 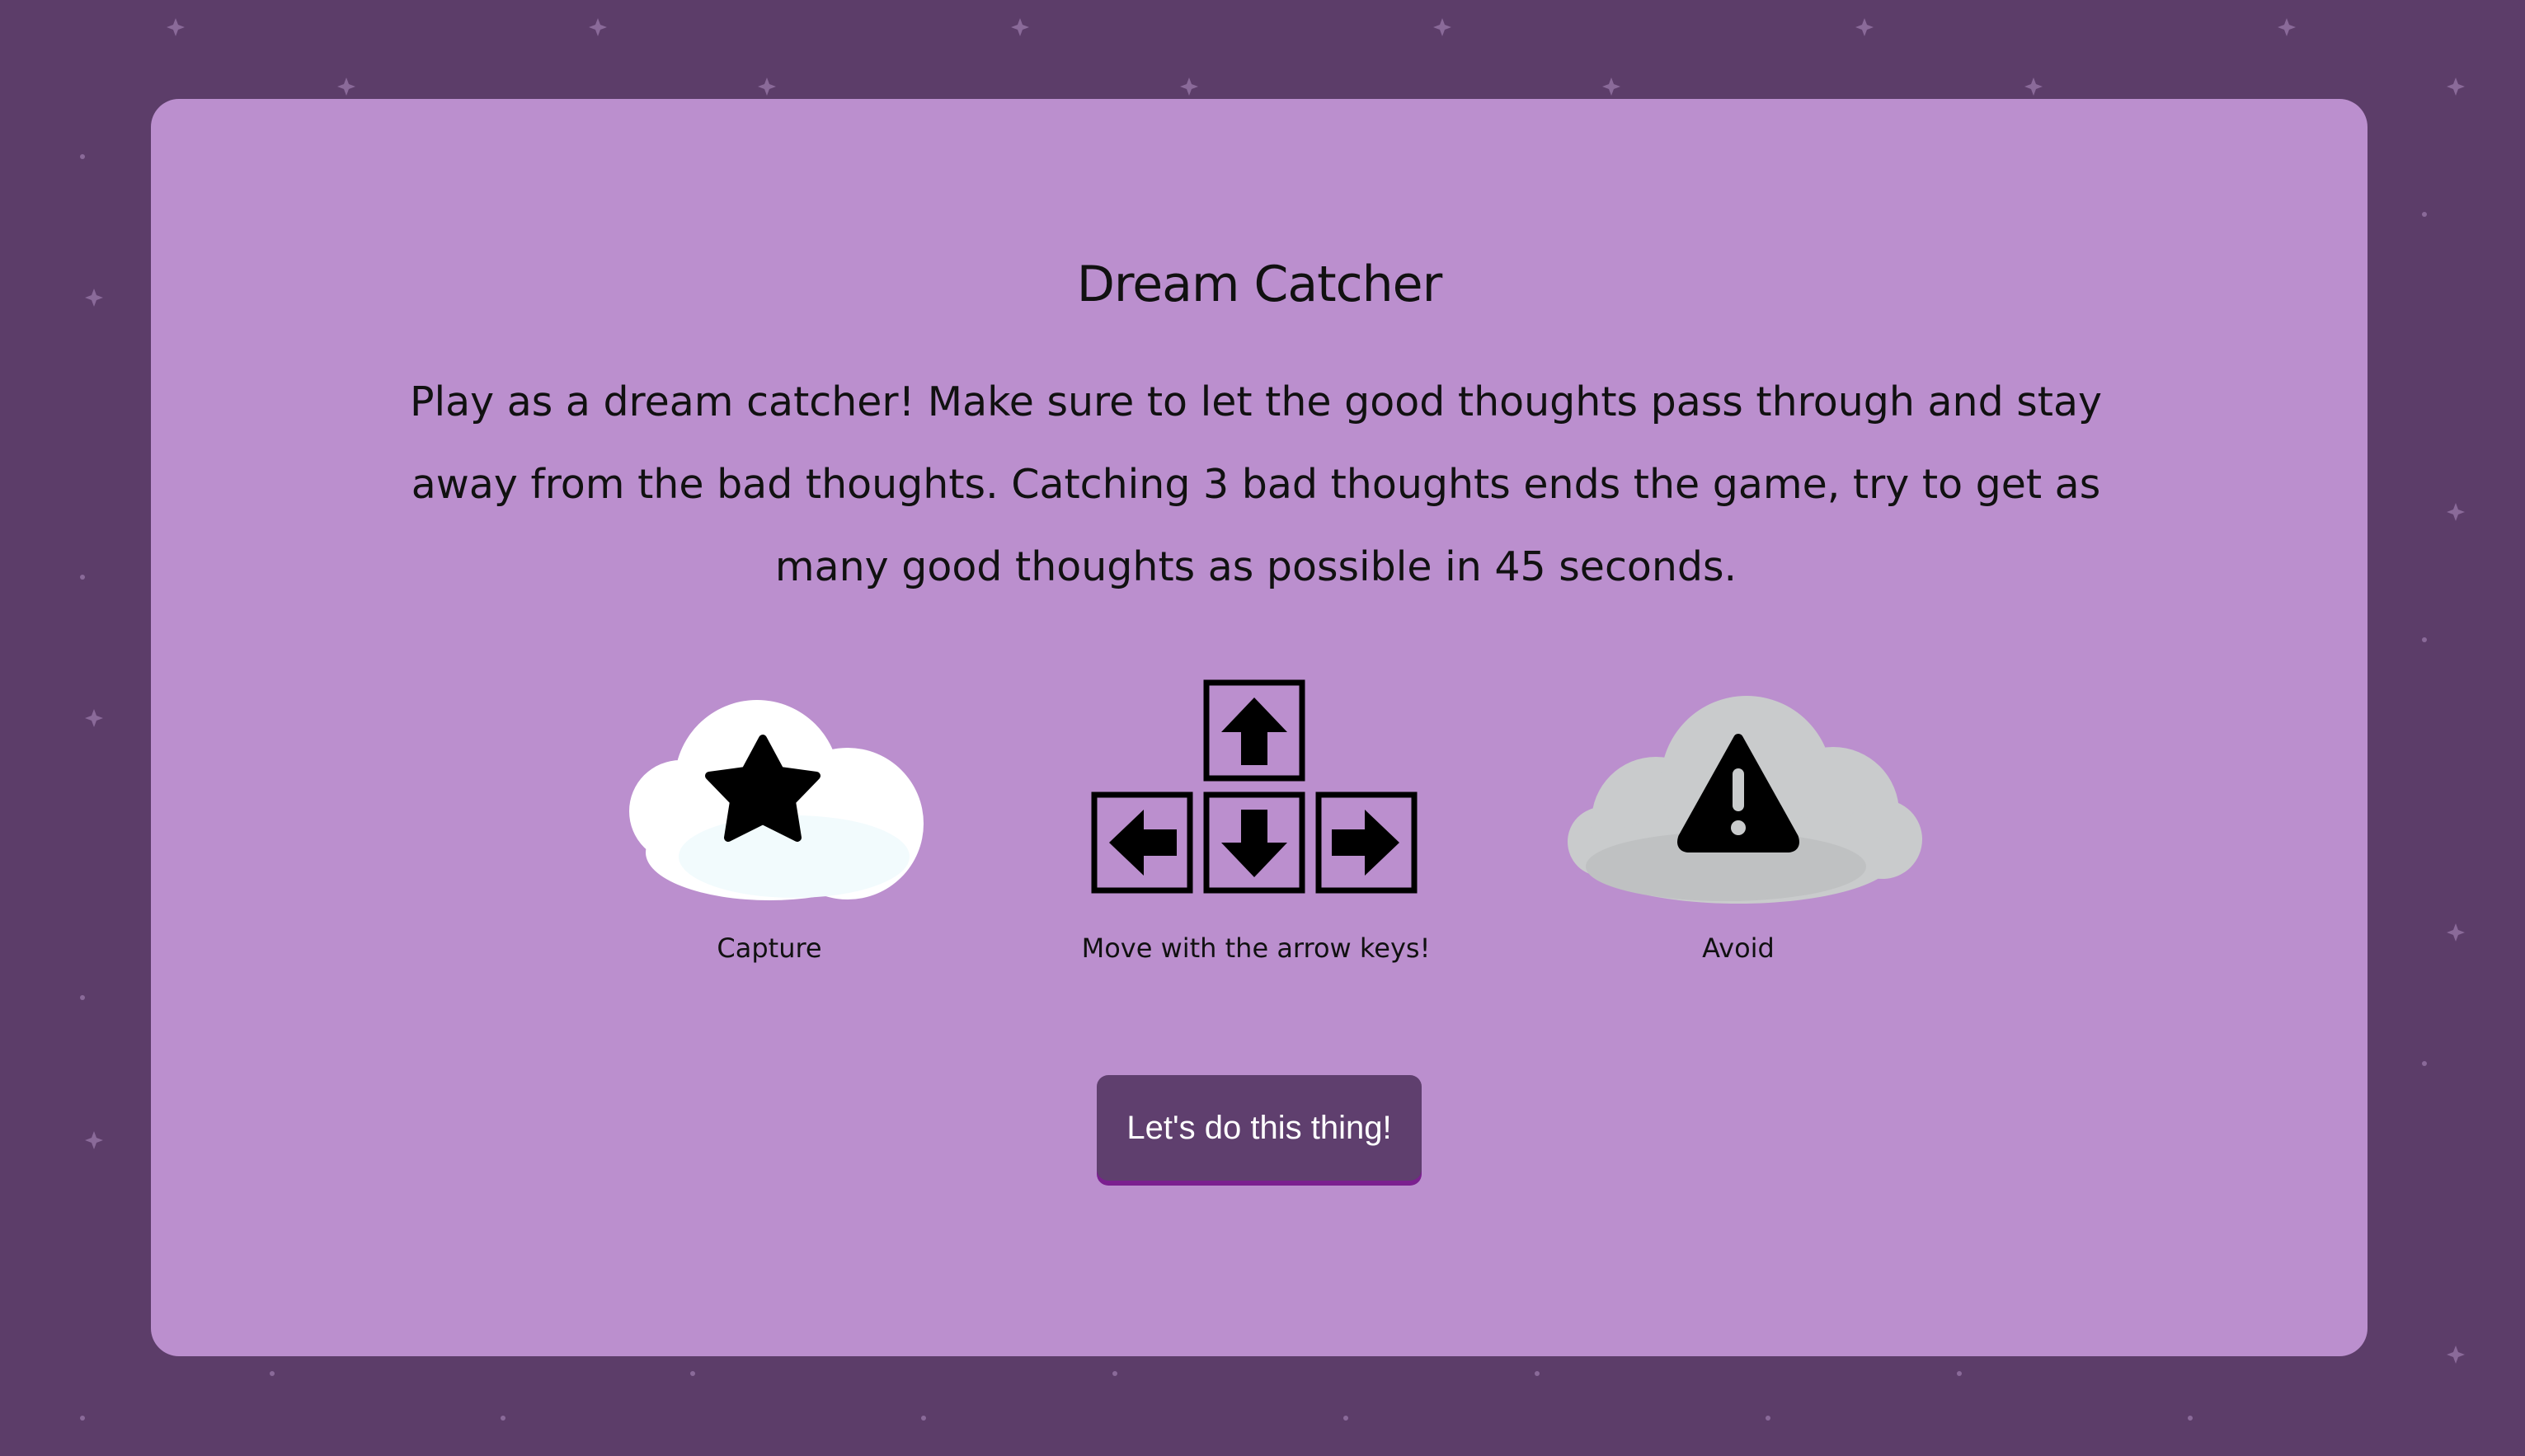 What do you see at coordinates (1254, 843) in the screenshot?
I see `down-arrow-icon` at bounding box center [1254, 843].